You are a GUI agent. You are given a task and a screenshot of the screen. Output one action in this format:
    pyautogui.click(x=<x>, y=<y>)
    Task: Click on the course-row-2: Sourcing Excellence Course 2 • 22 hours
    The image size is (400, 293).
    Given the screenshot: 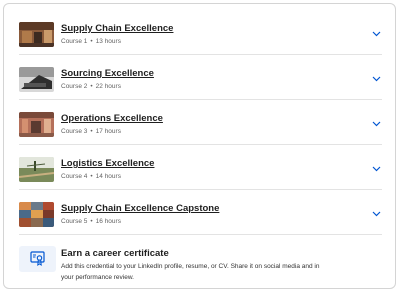 What is the action you would take?
    pyautogui.click(x=200, y=77)
    